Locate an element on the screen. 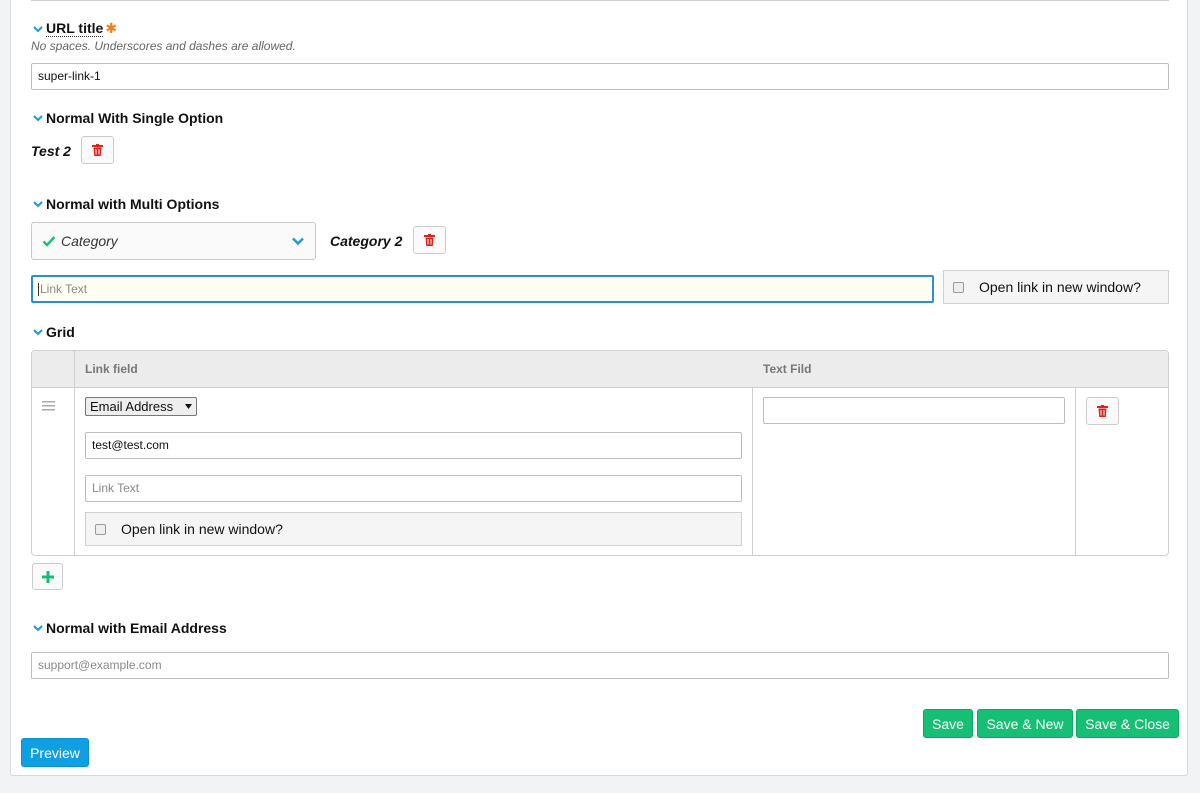  multi-options-heading: Normal with Multi Options is located at coordinates (125, 204).